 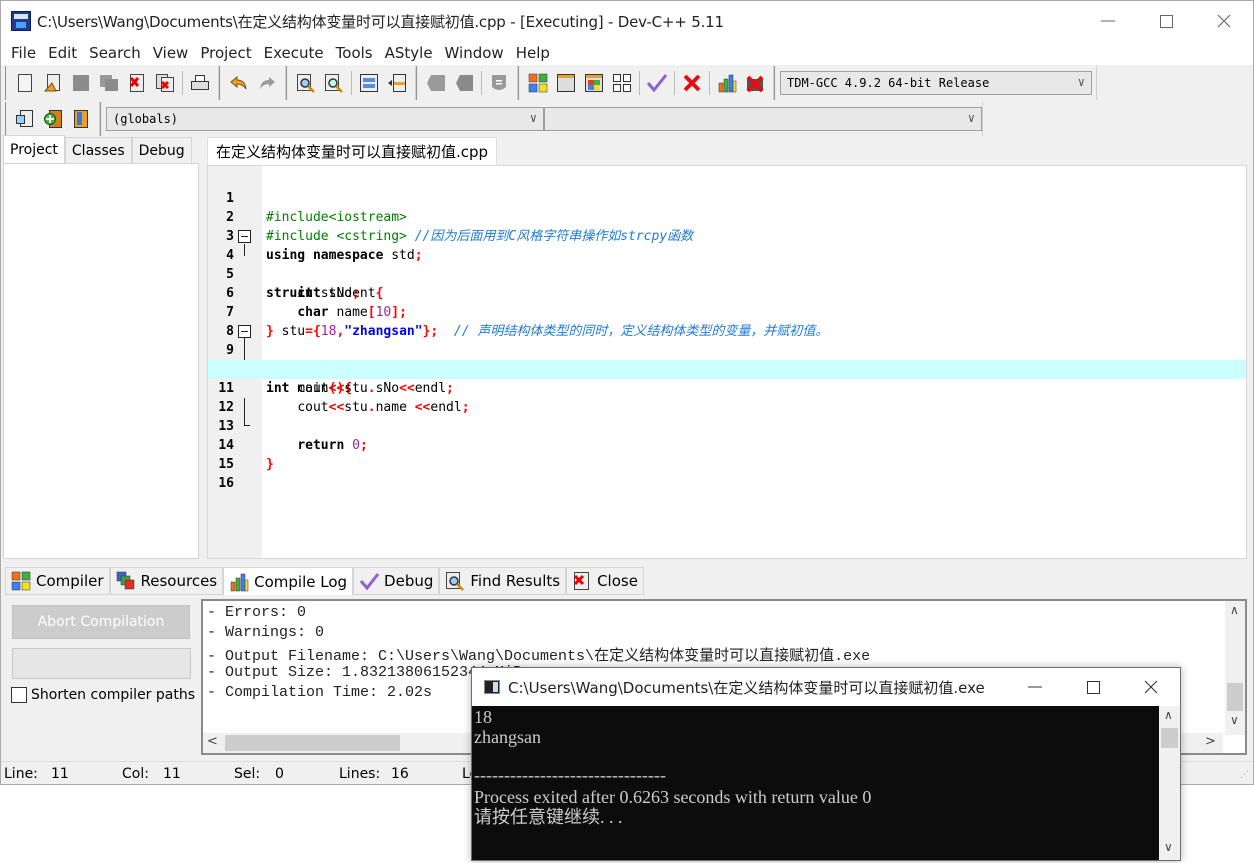 I want to click on compile-icon, so click(x=538, y=83).